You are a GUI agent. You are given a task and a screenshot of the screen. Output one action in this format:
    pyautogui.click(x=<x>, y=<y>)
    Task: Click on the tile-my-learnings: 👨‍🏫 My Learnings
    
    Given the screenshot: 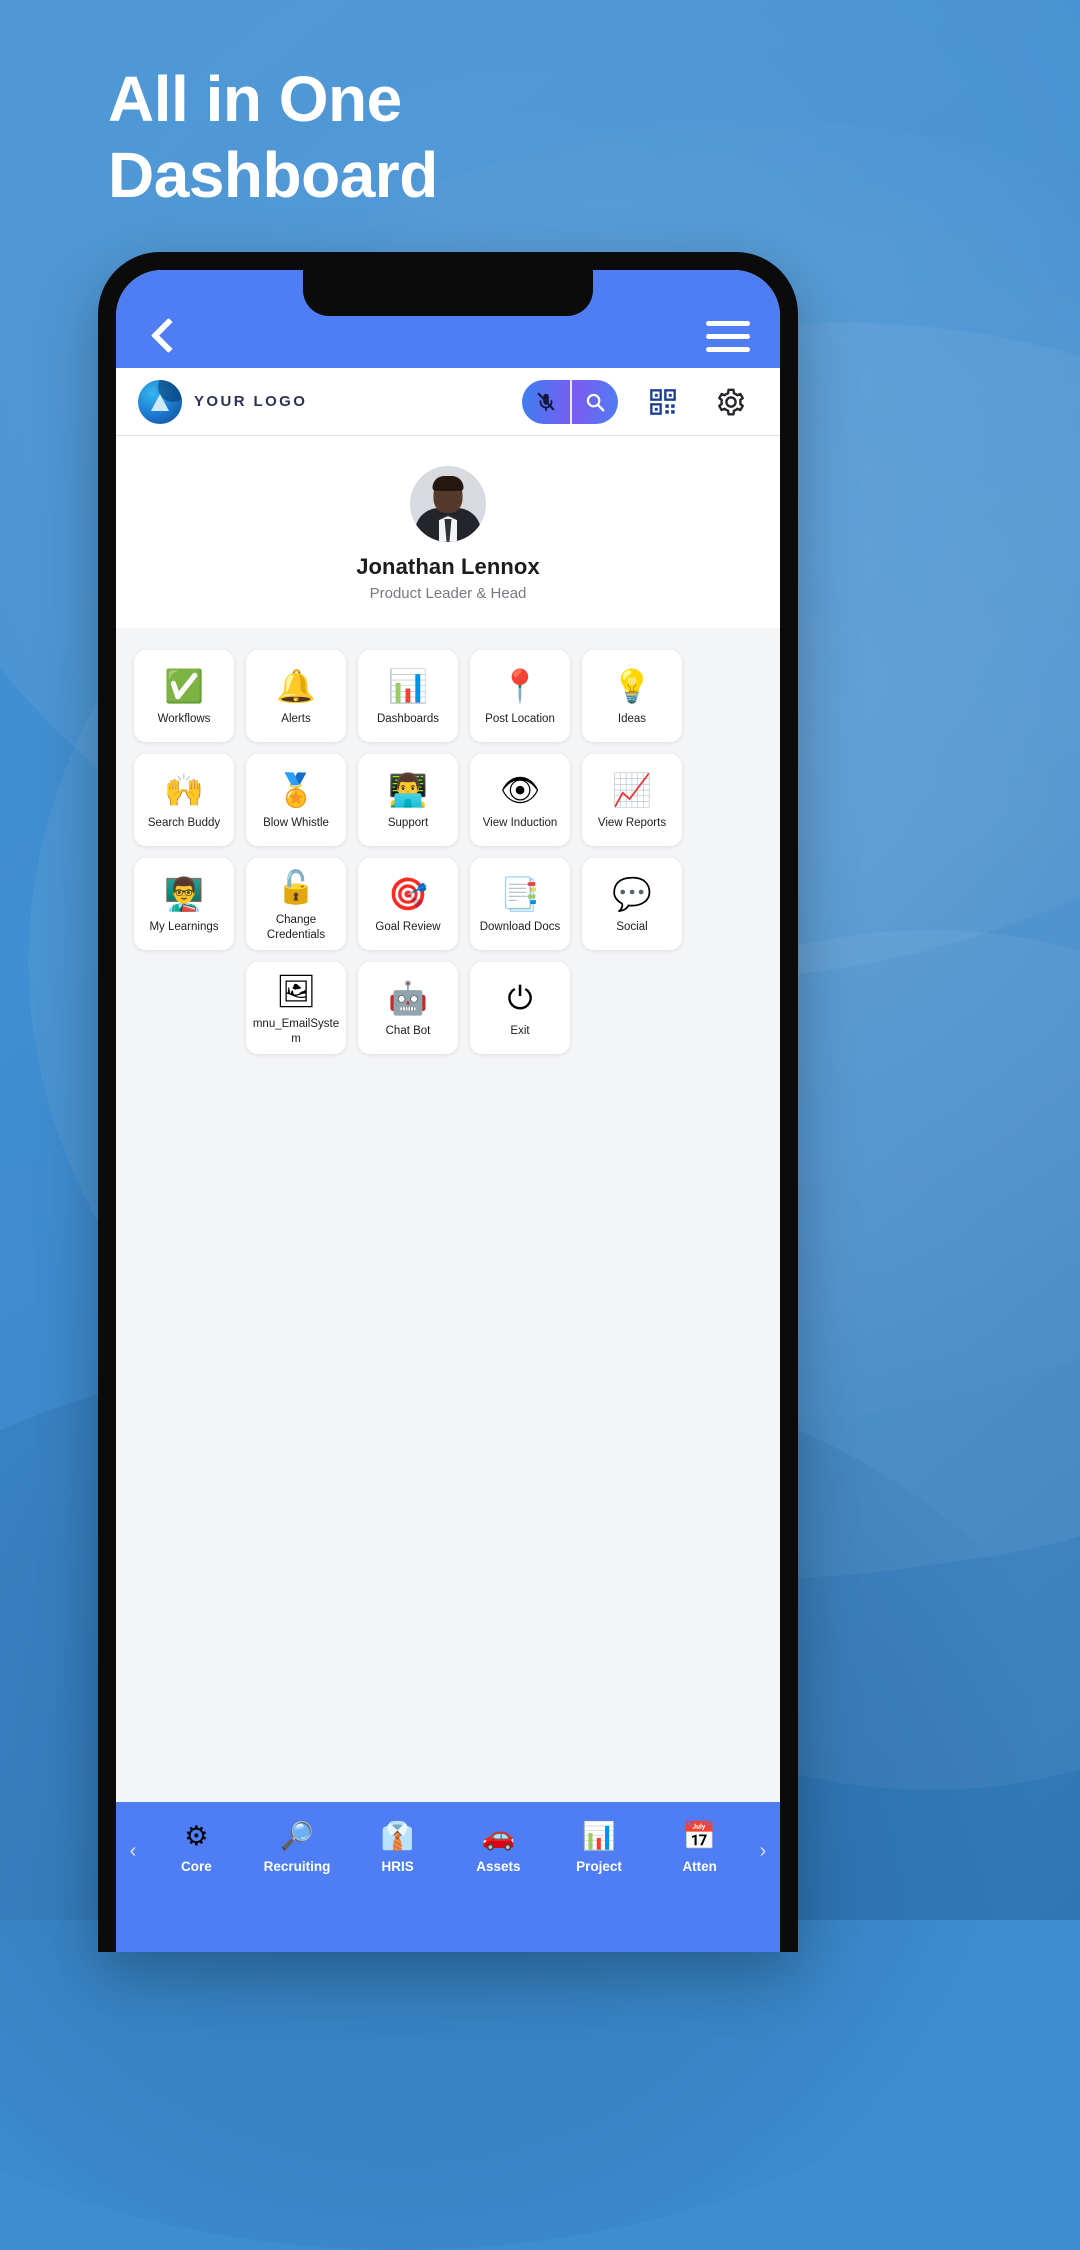 What is the action you would take?
    pyautogui.click(x=184, y=904)
    